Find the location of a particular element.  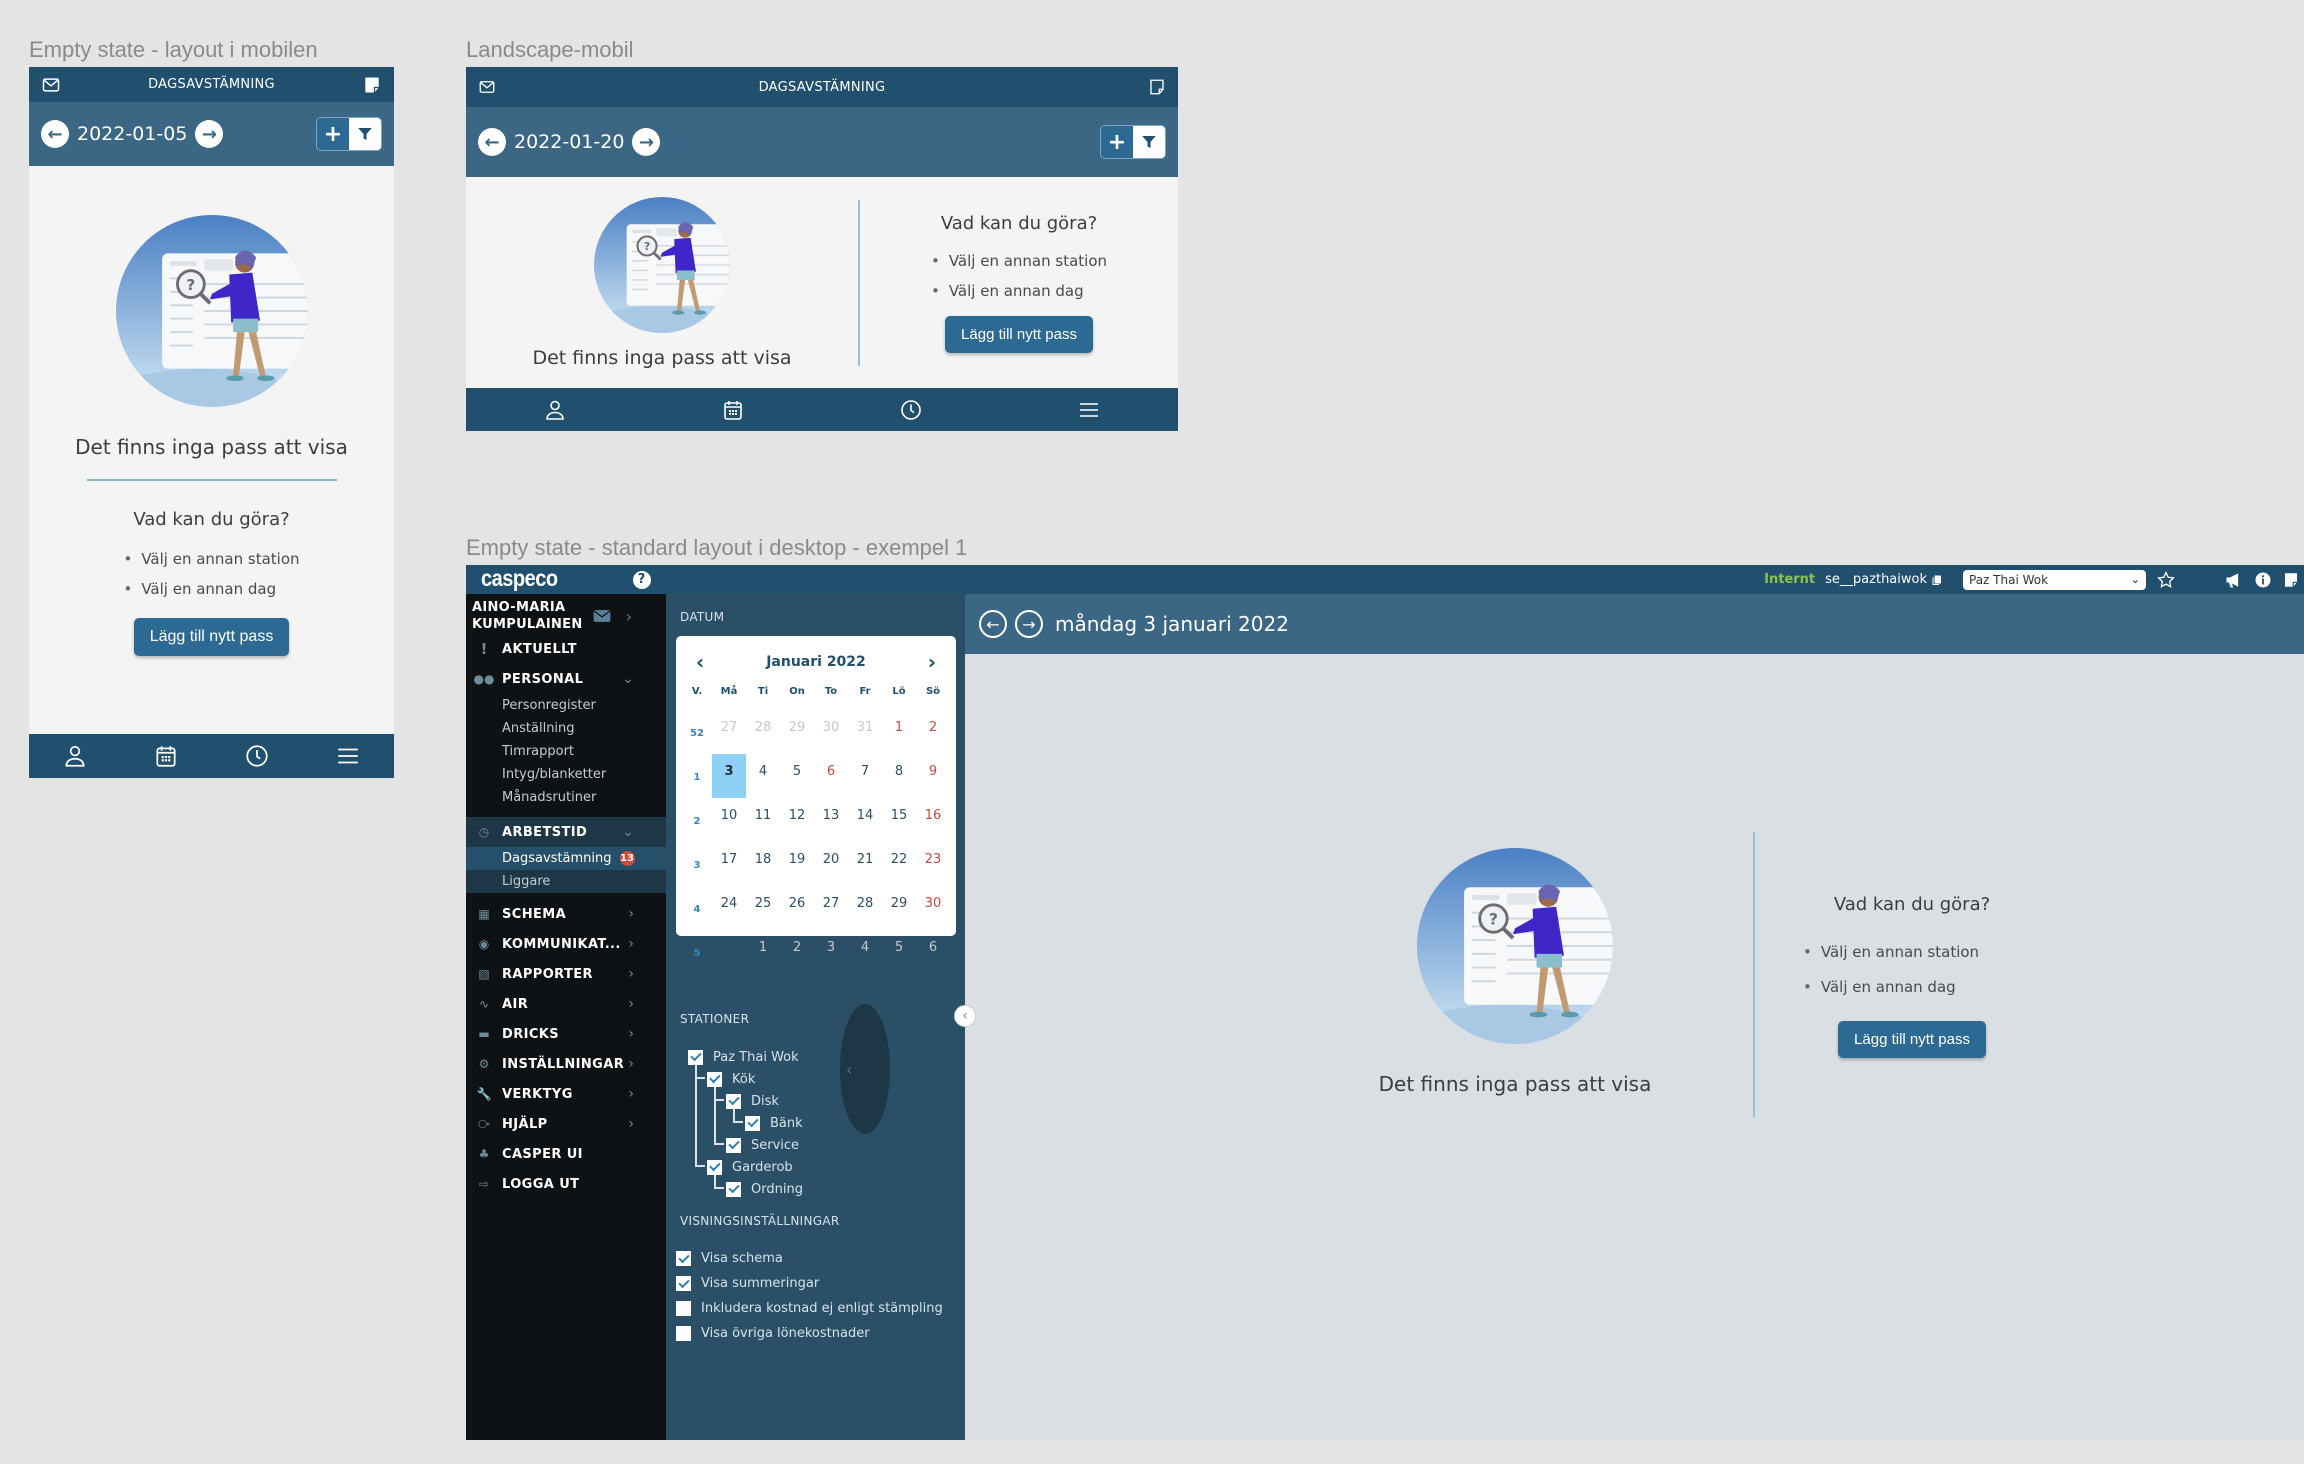

calendar-day: 16 is located at coordinates (933, 820).